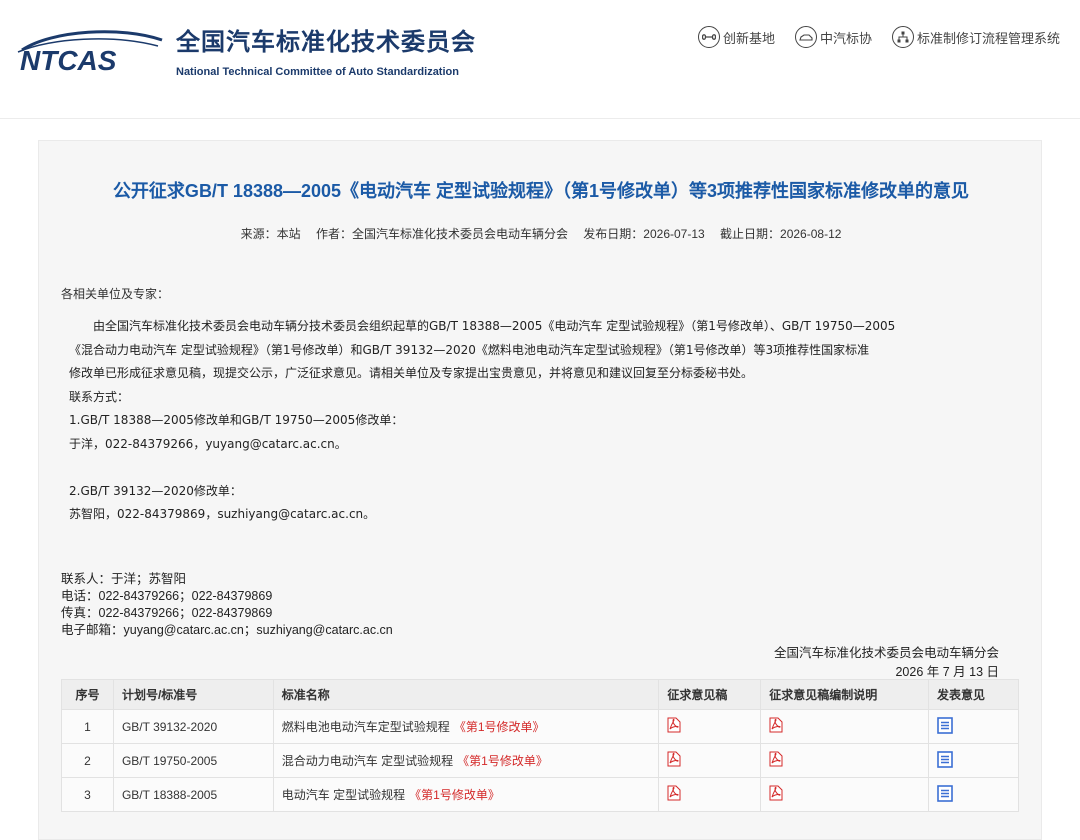 The image size is (1080, 840). I want to click on row-name-cell: 混合动力电动汽车 定型试验规程 《第1号修改单》, so click(466, 760).